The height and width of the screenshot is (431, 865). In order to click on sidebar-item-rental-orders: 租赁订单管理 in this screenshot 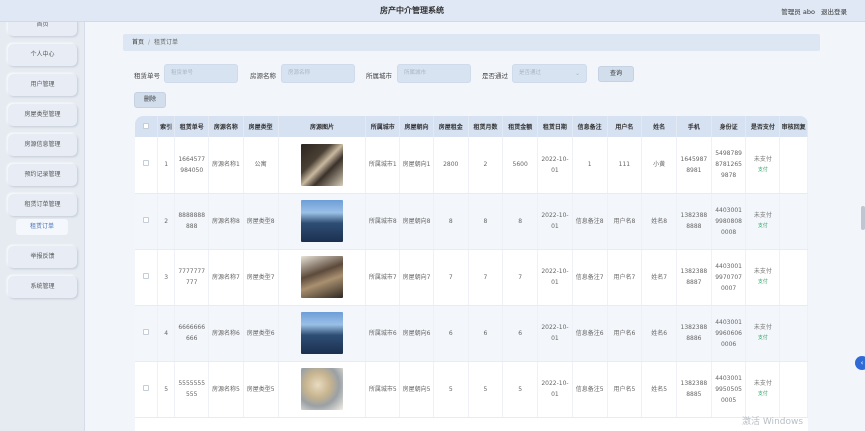, I will do `click(42, 205)`.